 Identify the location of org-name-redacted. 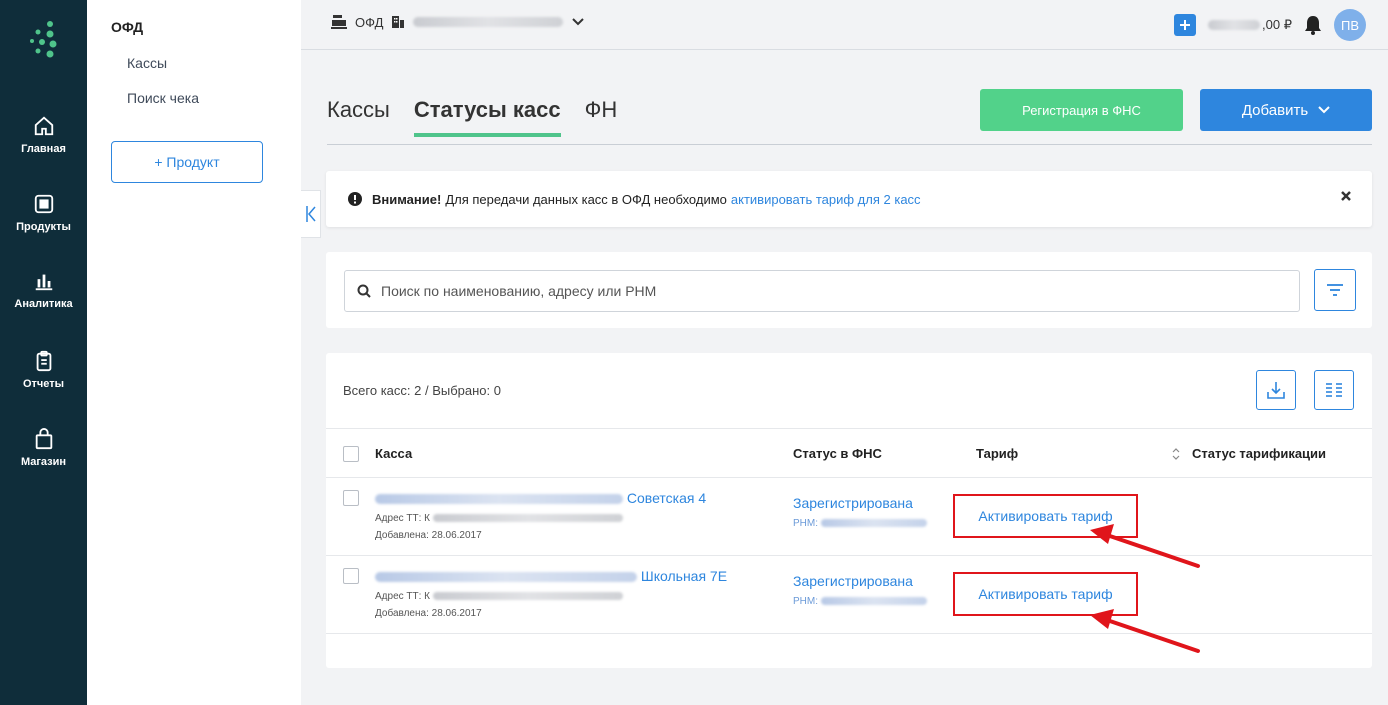
(488, 22).